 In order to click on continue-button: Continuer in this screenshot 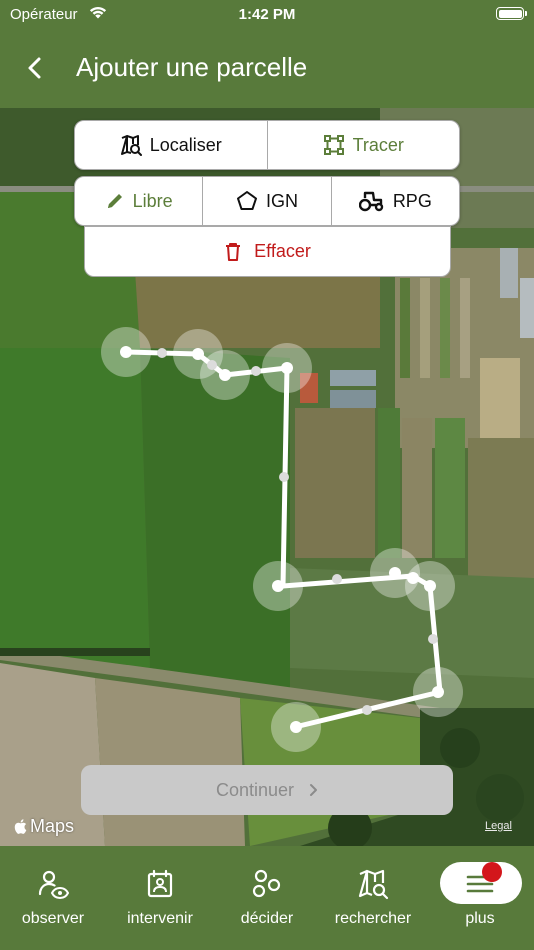, I will do `click(267, 790)`.